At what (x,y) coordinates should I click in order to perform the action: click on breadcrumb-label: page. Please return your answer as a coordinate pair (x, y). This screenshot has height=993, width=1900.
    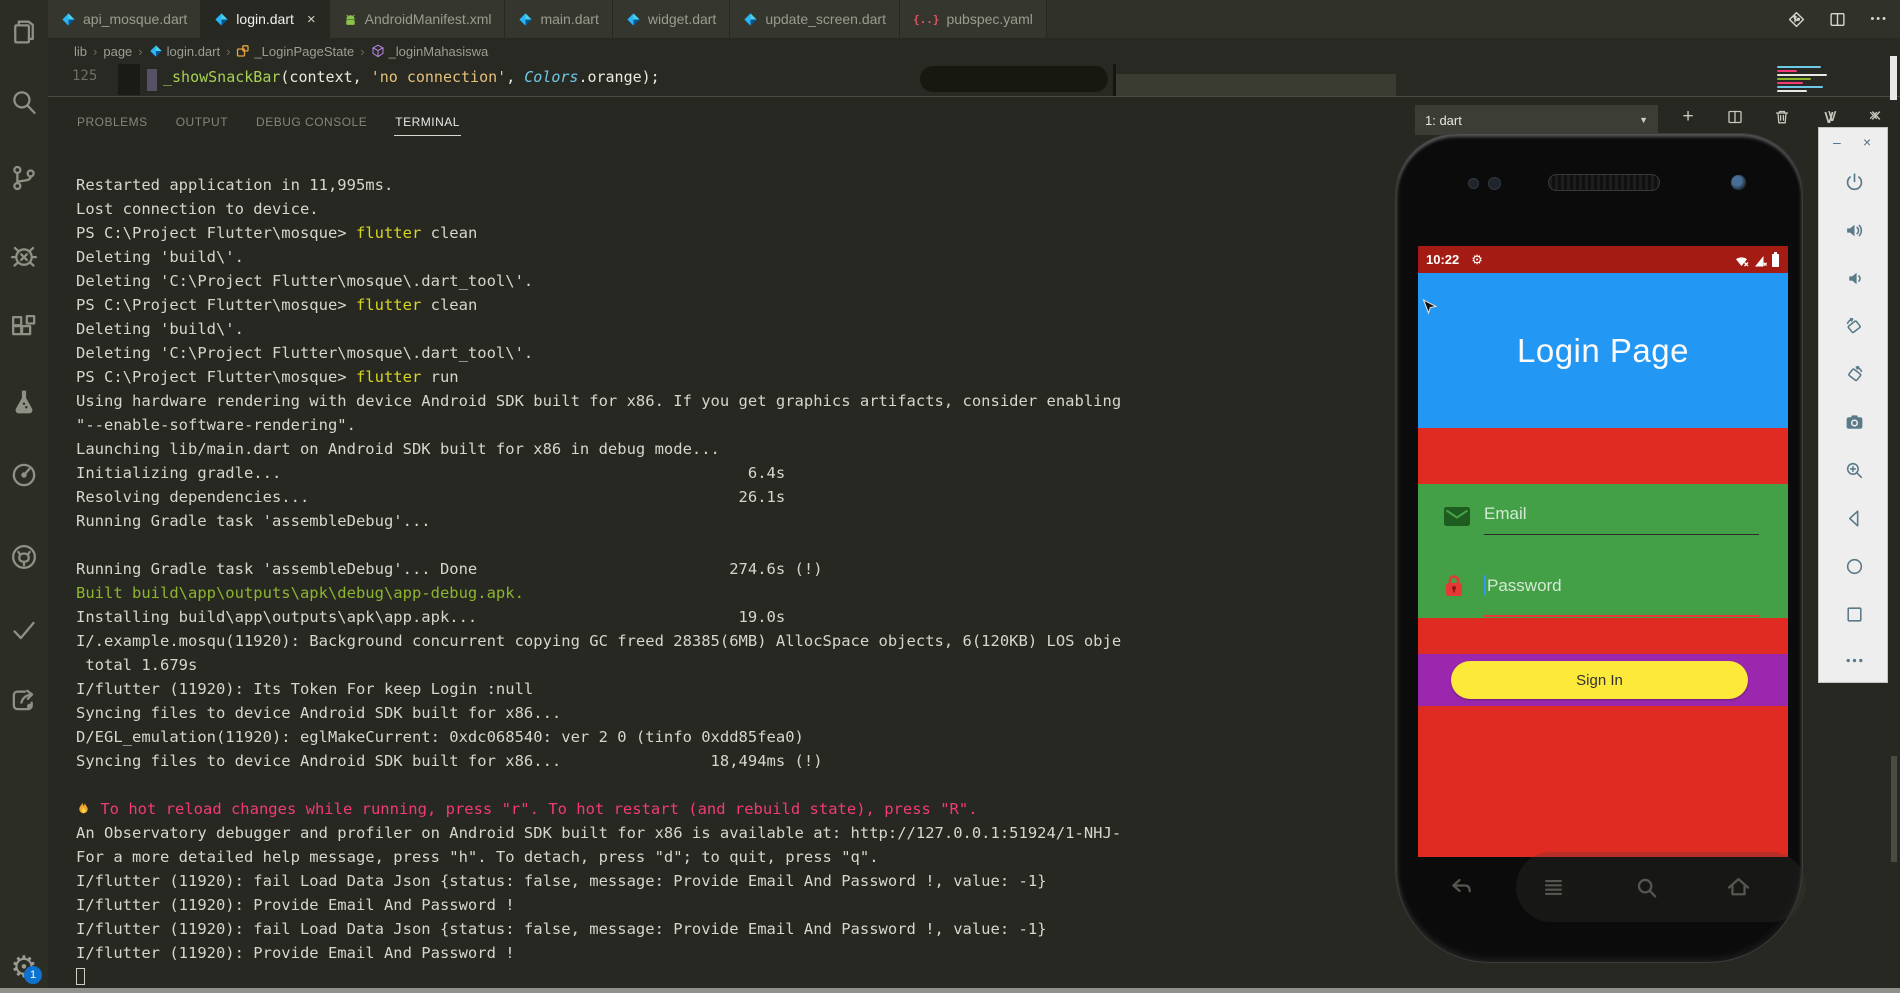
    Looking at the image, I should click on (118, 51).